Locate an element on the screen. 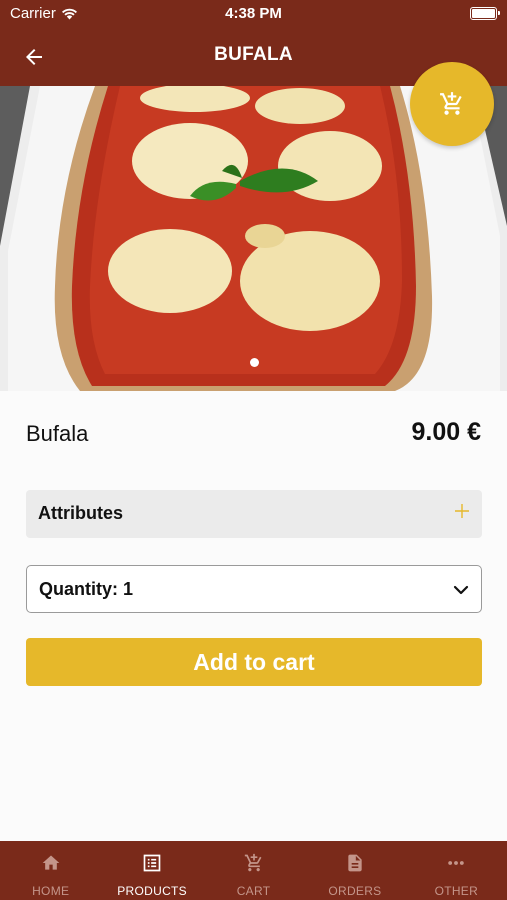 Image resolution: width=507 pixels, height=900 pixels. quantity-label: Quantity: 1 is located at coordinates (86, 589).